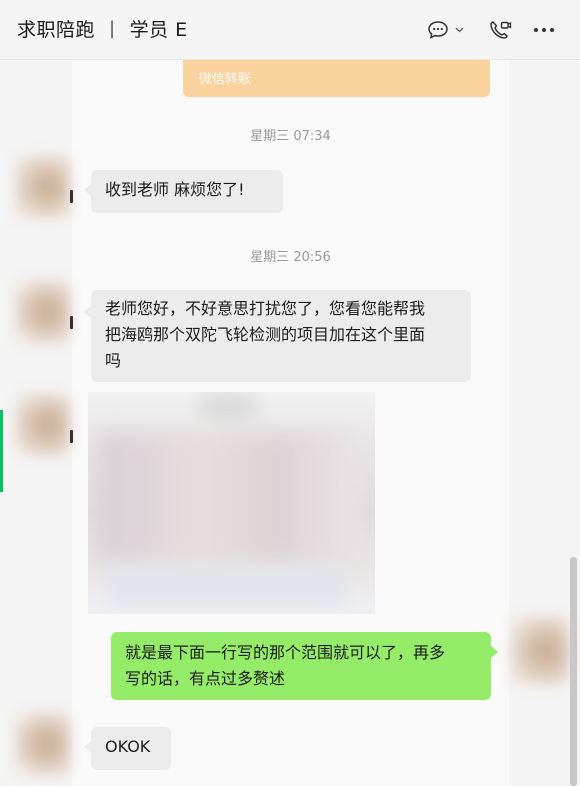 Image resolution: width=580 pixels, height=786 pixels. I want to click on chat-title: 求职陪跑 | 学员 E, so click(102, 28).